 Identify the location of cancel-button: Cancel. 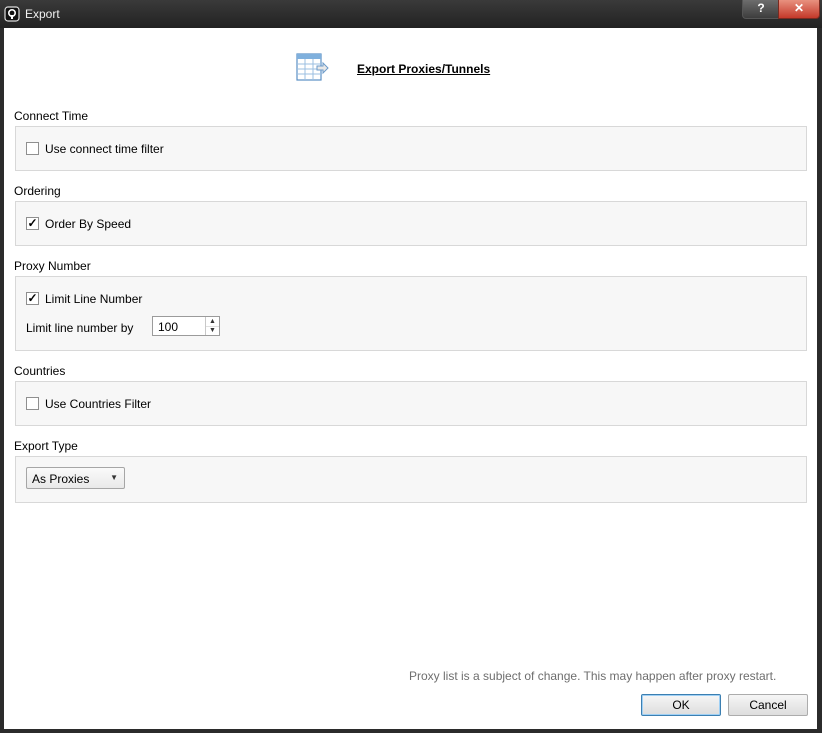
(768, 705).